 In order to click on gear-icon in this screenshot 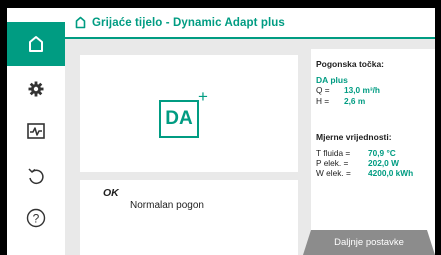, I will do `click(36, 89)`.